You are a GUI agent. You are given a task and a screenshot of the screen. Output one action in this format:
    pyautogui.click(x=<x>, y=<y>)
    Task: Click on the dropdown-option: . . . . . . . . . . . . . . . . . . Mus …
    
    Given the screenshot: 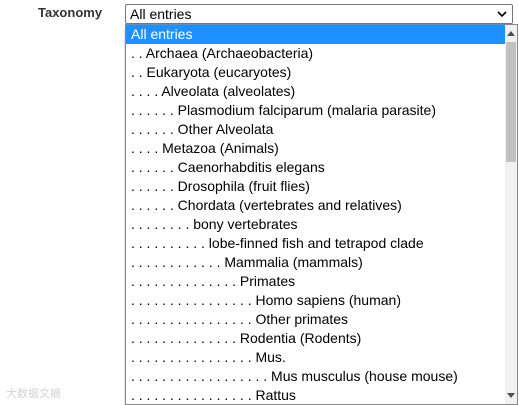 What is the action you would take?
    pyautogui.click(x=316, y=376)
    